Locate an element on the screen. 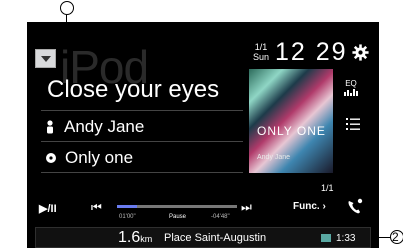 The image size is (403, 249). playback-controls: ▶/II ⏮ 01'00" Pause -04'48" ⏭ Func. › is located at coordinates (203, 207).